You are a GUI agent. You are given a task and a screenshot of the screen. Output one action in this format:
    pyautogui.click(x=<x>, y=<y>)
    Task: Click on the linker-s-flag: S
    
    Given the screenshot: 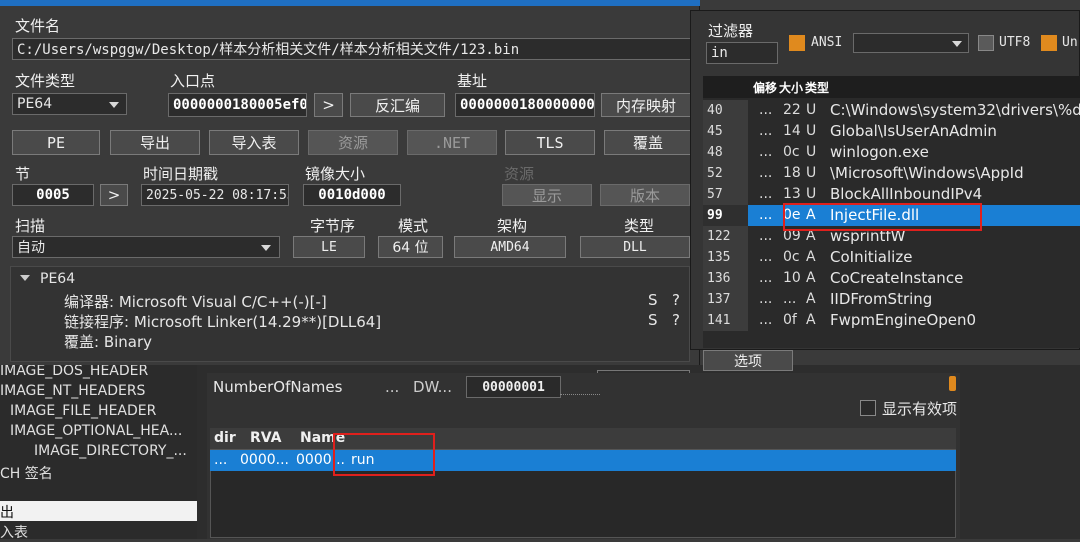 What is the action you would take?
    pyautogui.click(x=653, y=320)
    